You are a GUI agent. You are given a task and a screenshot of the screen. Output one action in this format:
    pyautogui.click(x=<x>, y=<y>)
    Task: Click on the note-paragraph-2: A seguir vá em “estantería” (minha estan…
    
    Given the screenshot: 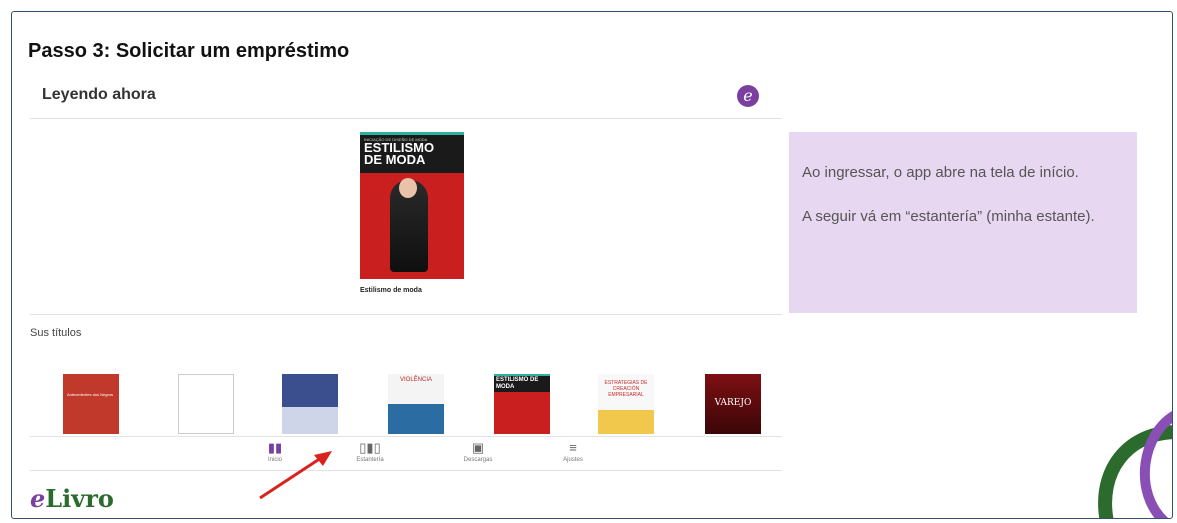 What is the action you would take?
    pyautogui.click(x=948, y=216)
    